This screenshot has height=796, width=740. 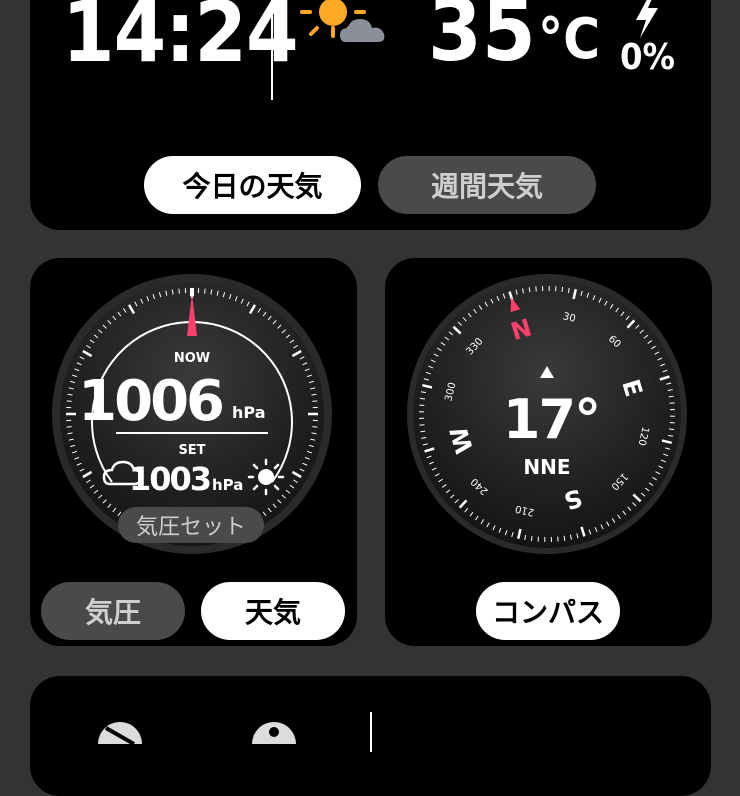 I want to click on temperature-value: 35, so click(x=482, y=37).